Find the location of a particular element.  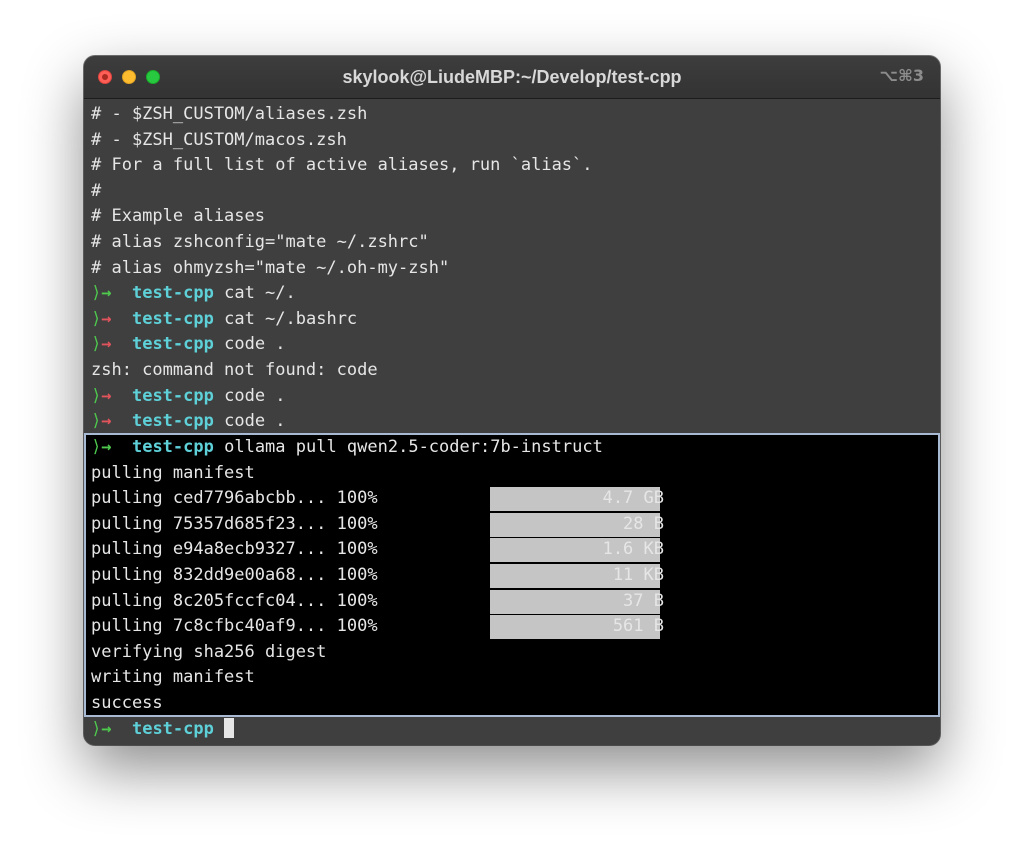

prompt-line: ⟩→ test-cpp cat ~/. is located at coordinates (512, 294).